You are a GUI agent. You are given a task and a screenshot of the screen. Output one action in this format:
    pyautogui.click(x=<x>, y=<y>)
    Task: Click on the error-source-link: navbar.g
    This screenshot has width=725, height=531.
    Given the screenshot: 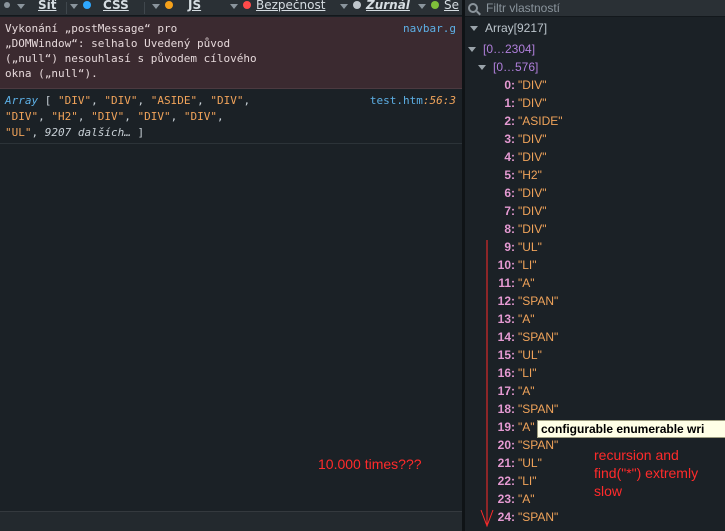 What is the action you would take?
    pyautogui.click(x=429, y=28)
    